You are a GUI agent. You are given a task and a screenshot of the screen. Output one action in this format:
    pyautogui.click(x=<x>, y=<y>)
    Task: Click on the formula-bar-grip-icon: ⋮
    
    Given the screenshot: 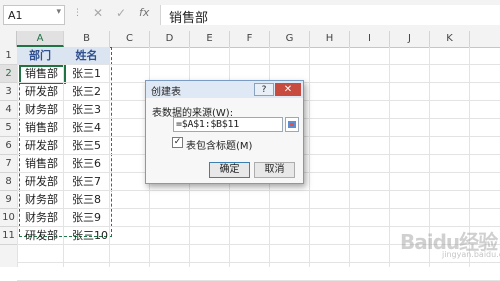 What is the action you would take?
    pyautogui.click(x=77, y=13)
    